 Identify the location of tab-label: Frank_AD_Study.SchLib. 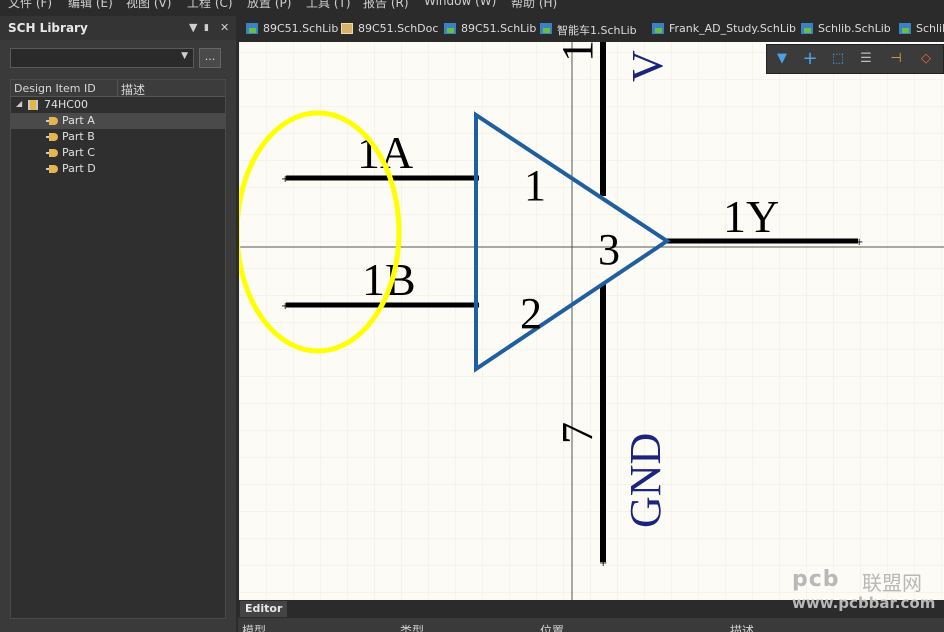
(732, 28).